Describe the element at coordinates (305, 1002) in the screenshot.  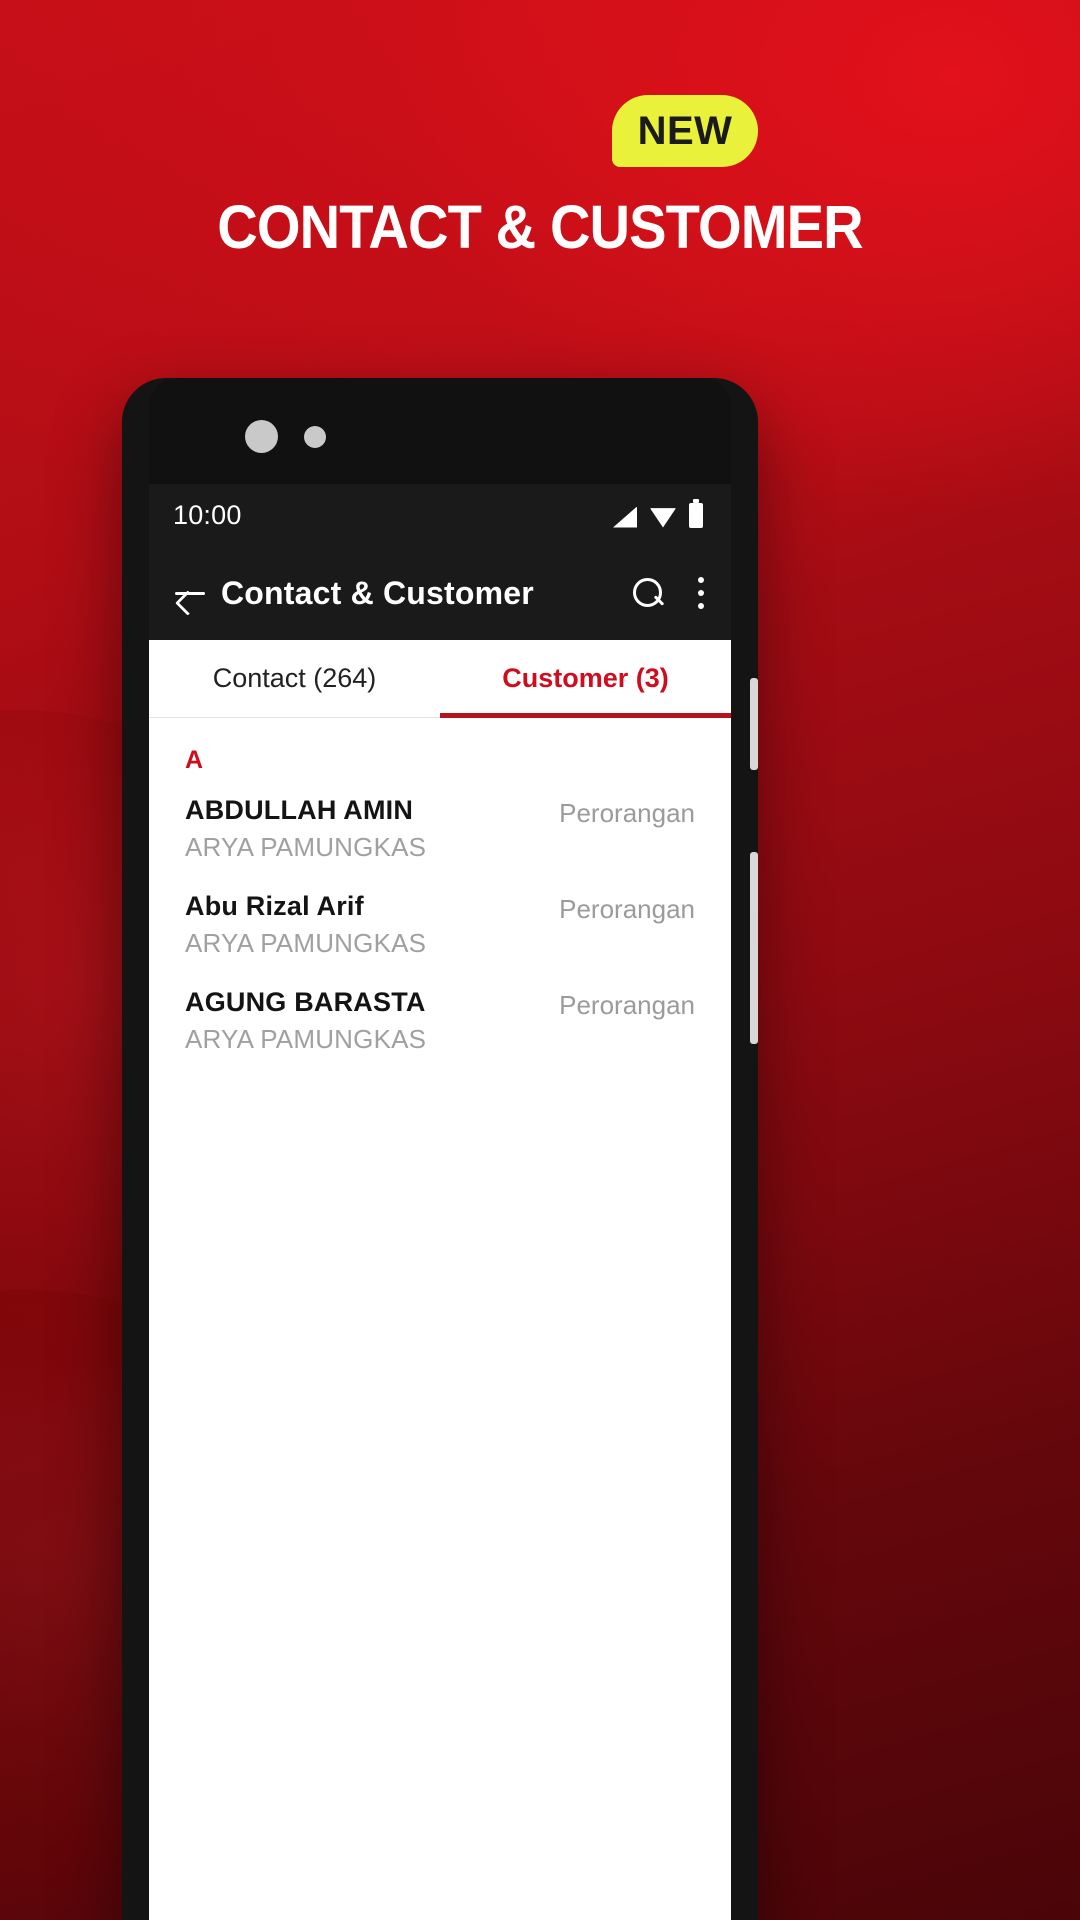
I see `list-item-name: AGUNG BARASTA` at that location.